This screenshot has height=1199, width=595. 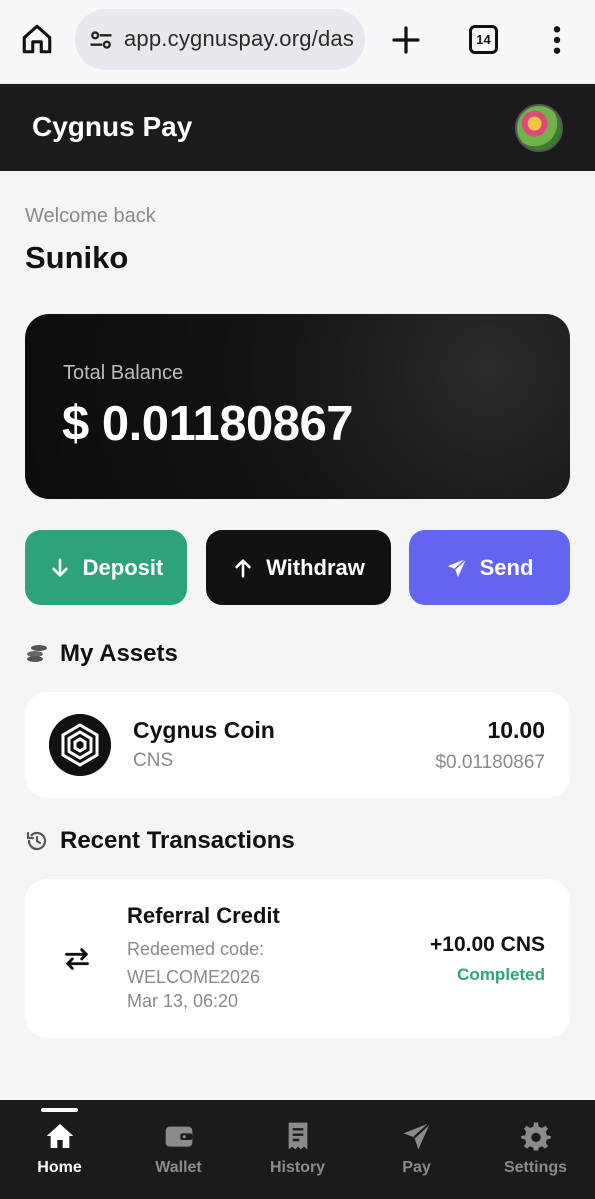 What do you see at coordinates (406, 40) in the screenshot?
I see `plus-icon` at bounding box center [406, 40].